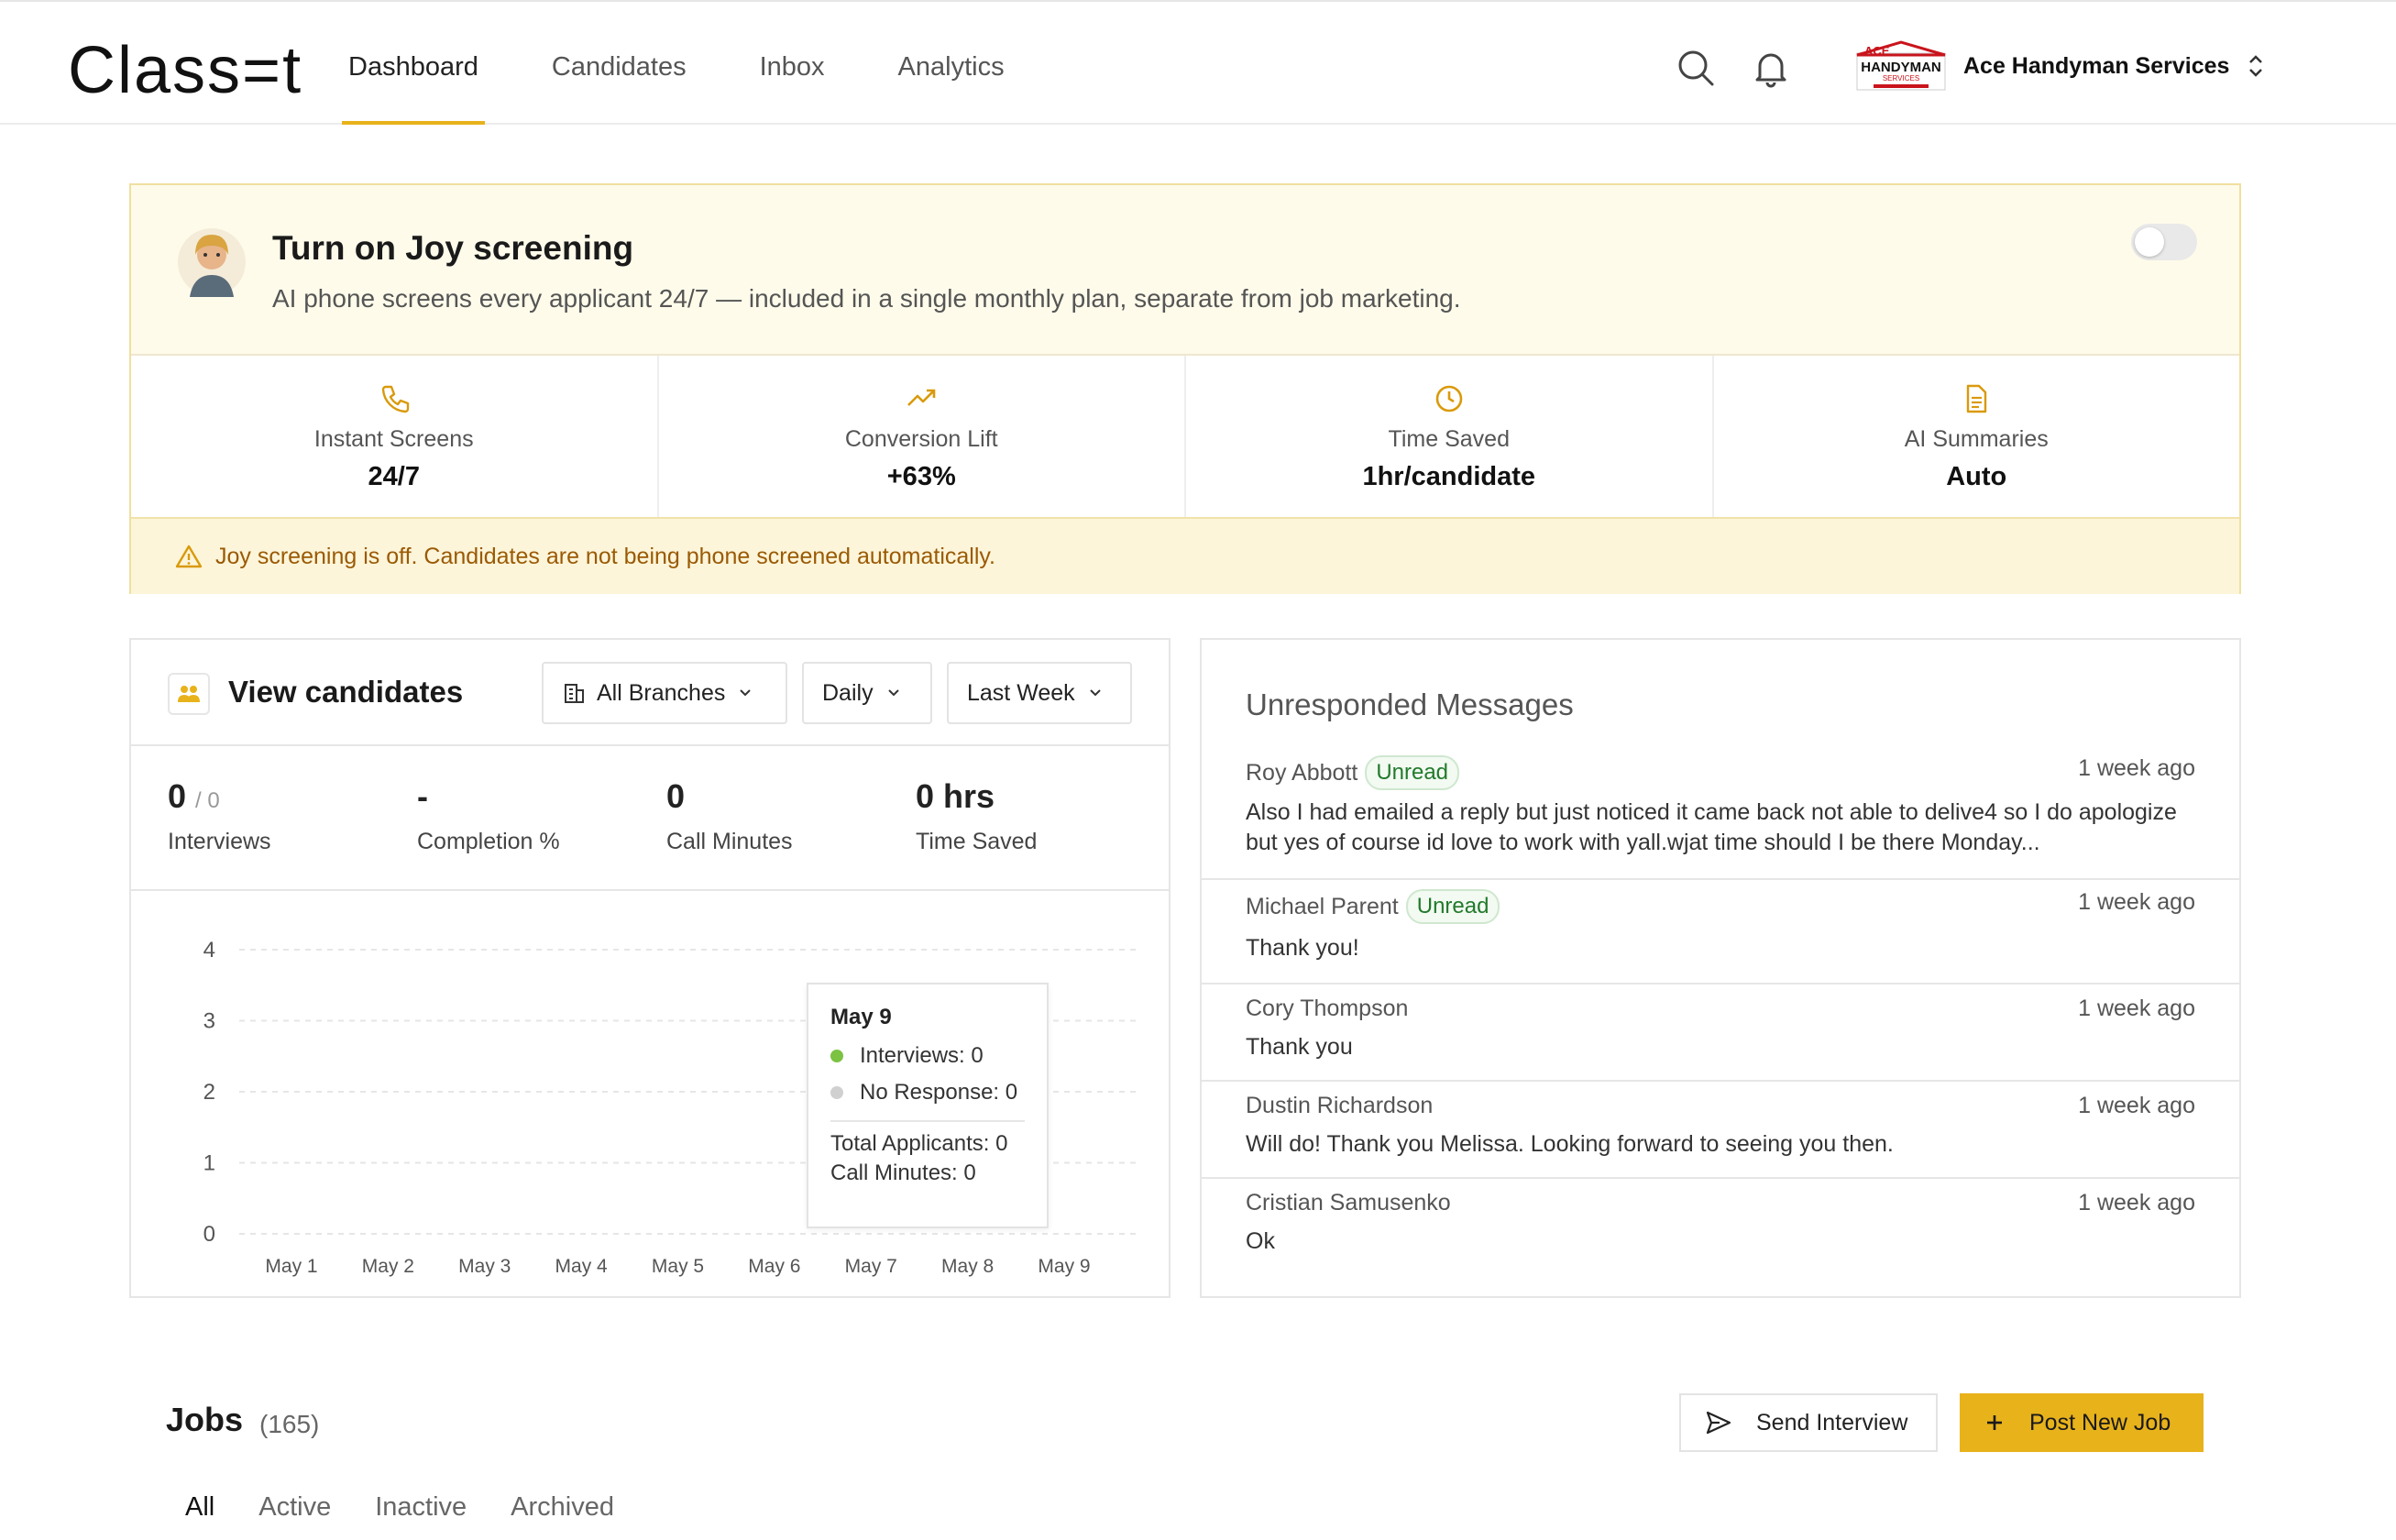 This screenshot has height=1540, width=2396. Describe the element at coordinates (189, 556) in the screenshot. I see `warning-icon` at that location.